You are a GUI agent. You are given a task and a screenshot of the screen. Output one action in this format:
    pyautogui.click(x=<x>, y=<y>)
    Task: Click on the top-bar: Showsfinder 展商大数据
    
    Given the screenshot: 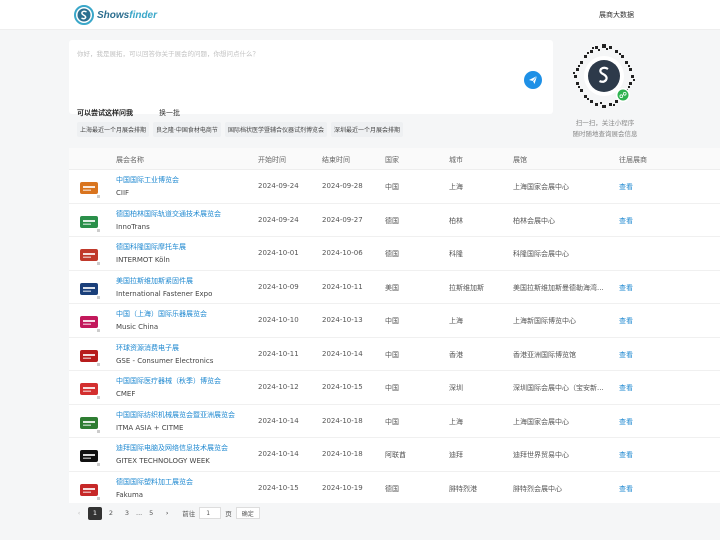 What is the action you would take?
    pyautogui.click(x=360, y=15)
    